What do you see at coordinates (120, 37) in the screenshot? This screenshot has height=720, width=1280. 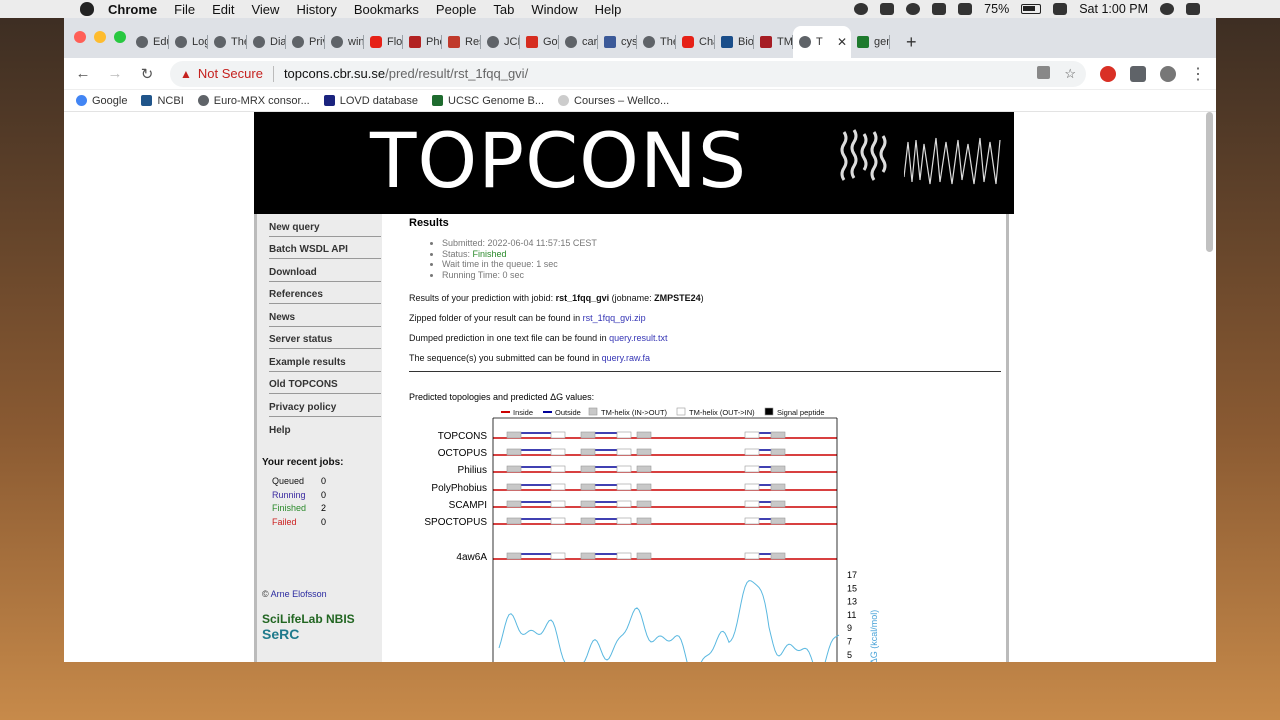 I see `zoom-window-button` at bounding box center [120, 37].